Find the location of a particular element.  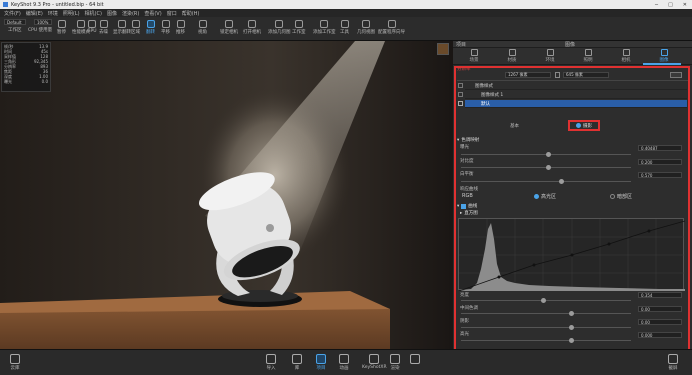

tab-scene: 场景 is located at coordinates (474, 56).